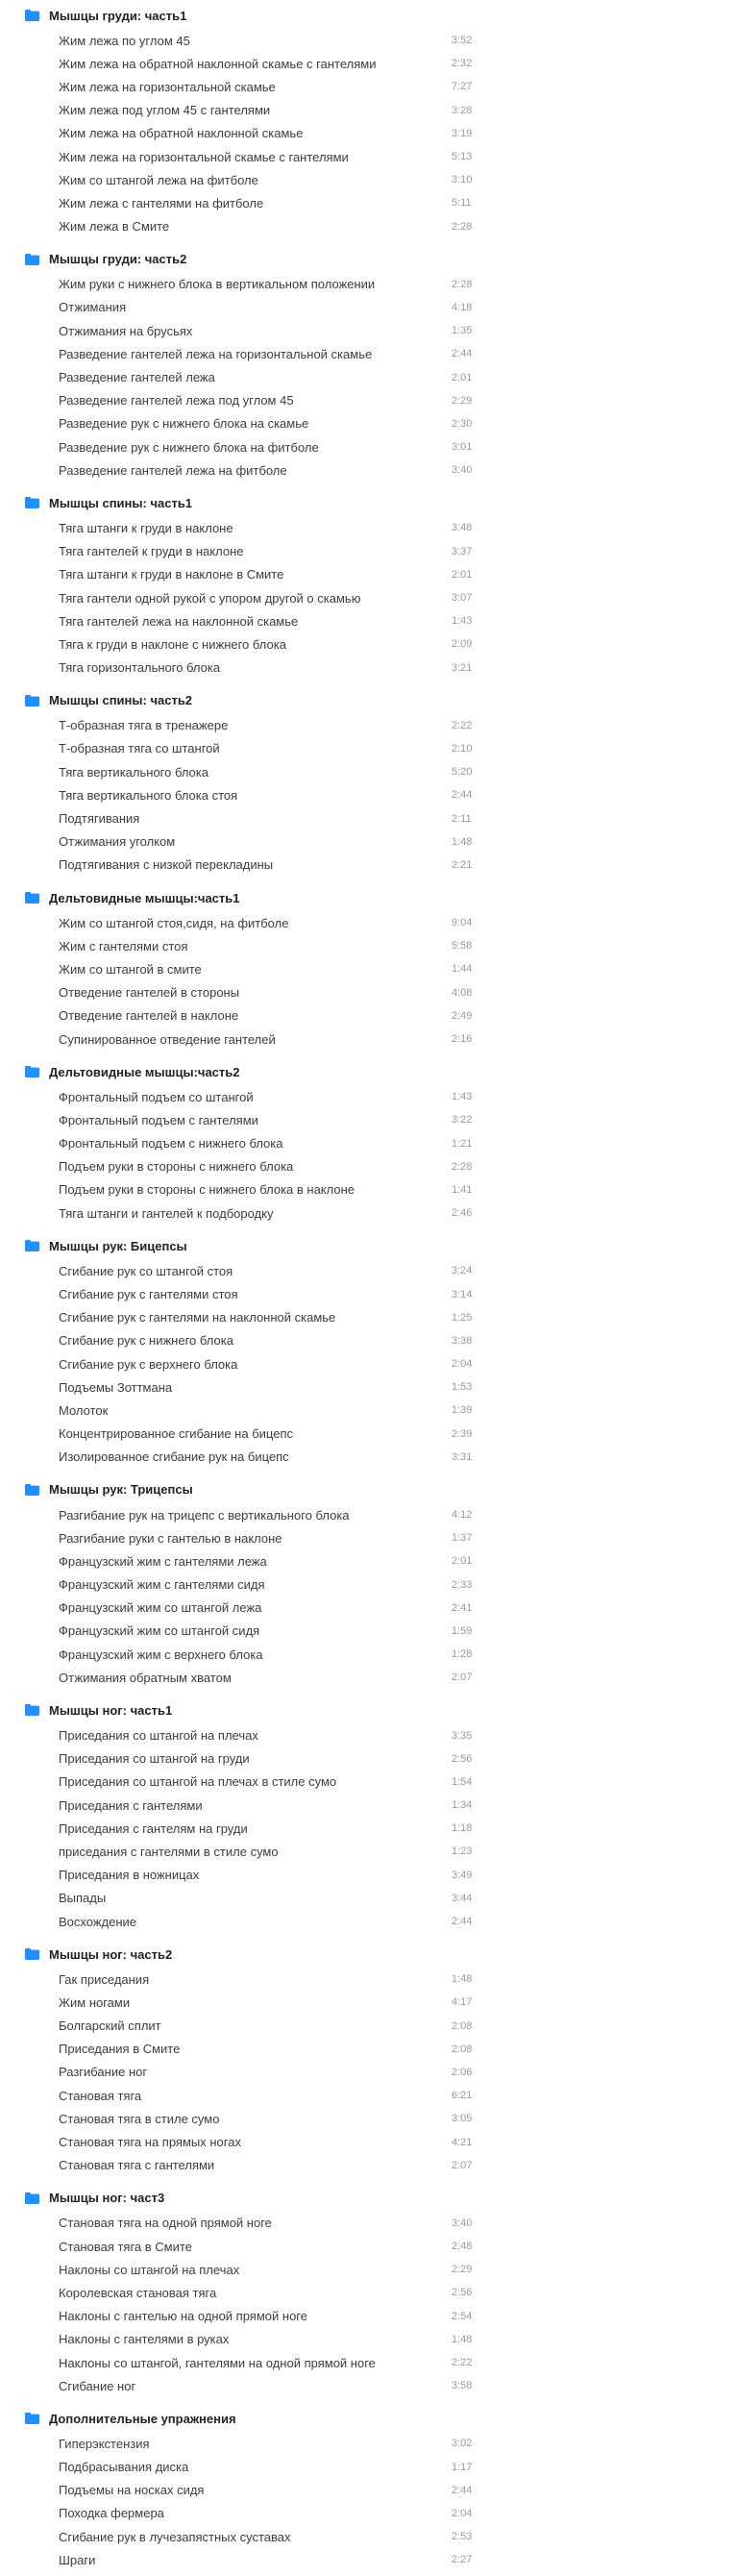 Image resolution: width=735 pixels, height=2576 pixels. Describe the element at coordinates (256, 41) in the screenshot. I see `video-title: Жим лежа по углом 45` at that location.